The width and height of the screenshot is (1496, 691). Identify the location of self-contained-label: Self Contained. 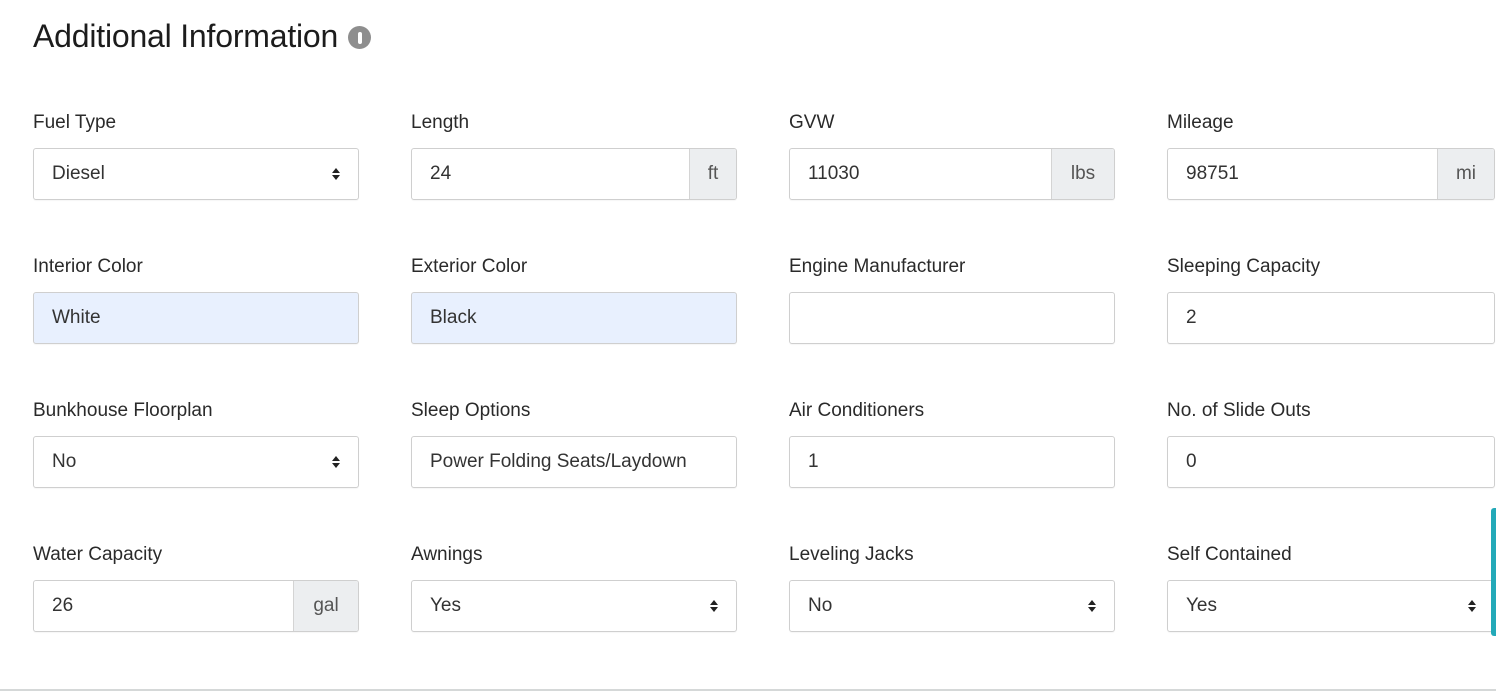
(1229, 554).